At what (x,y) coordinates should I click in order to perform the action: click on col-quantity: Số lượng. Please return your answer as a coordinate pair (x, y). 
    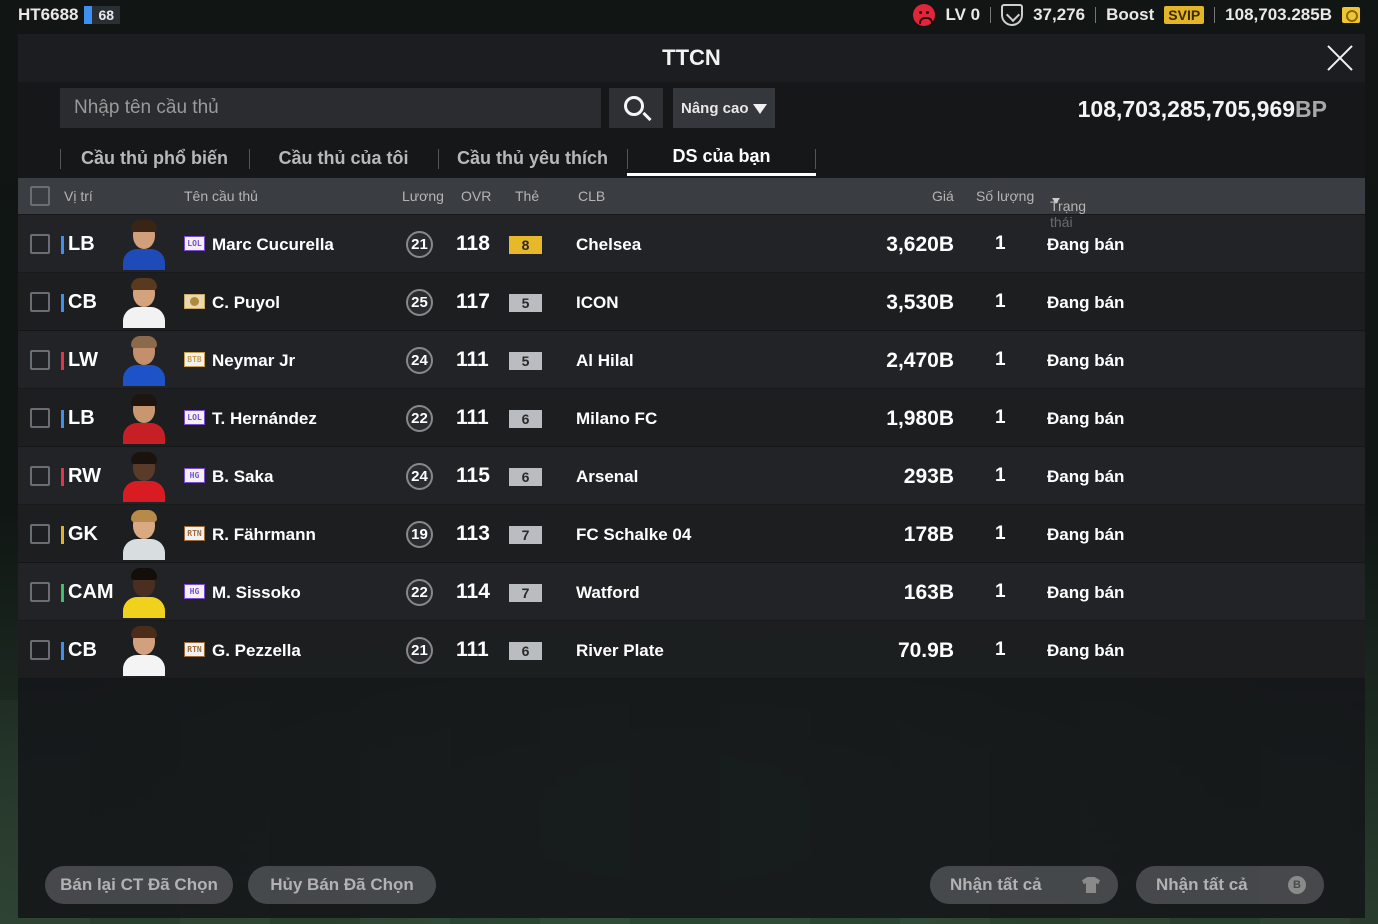
    Looking at the image, I should click on (1005, 196).